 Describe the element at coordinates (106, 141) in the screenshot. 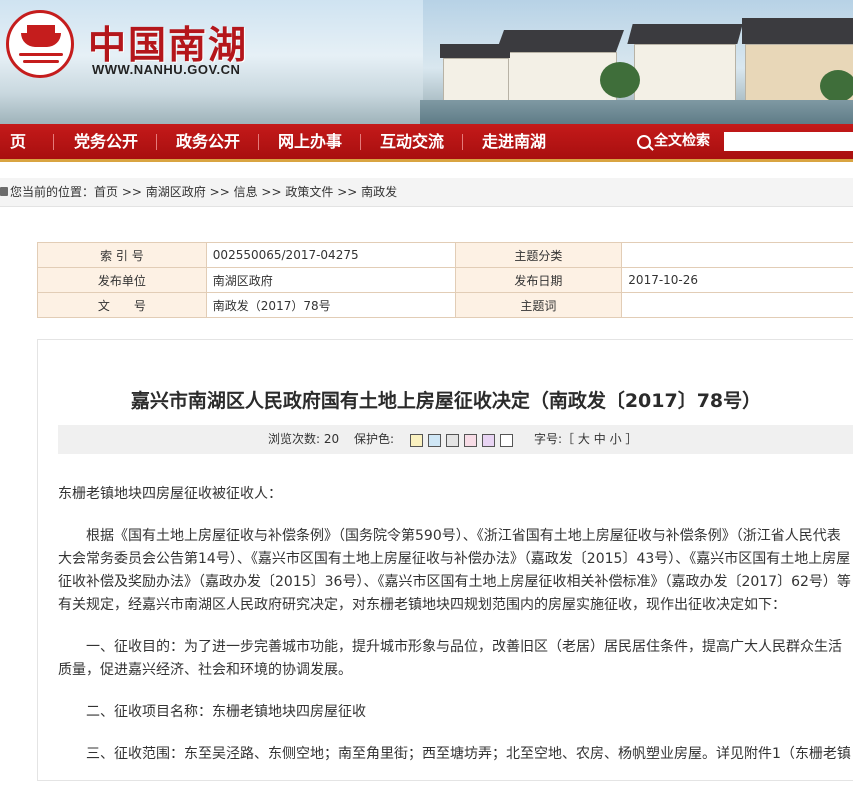

I see `nav-item-party-affairs: 党务公开` at that location.